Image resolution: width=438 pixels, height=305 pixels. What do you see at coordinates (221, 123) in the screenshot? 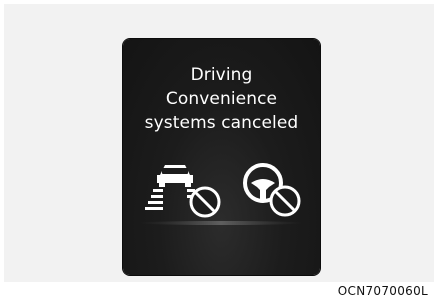
I see `message-line-3: systems canceled` at bounding box center [221, 123].